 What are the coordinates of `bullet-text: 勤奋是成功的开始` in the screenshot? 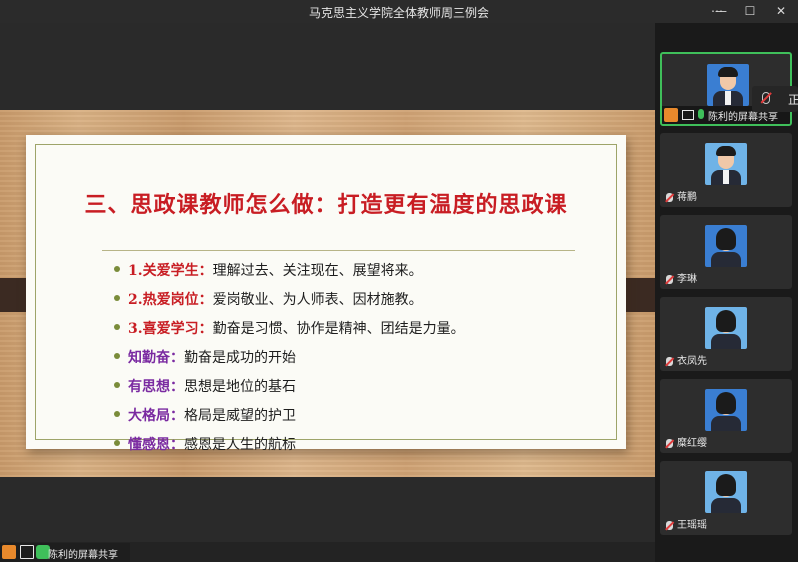 It's located at (240, 358).